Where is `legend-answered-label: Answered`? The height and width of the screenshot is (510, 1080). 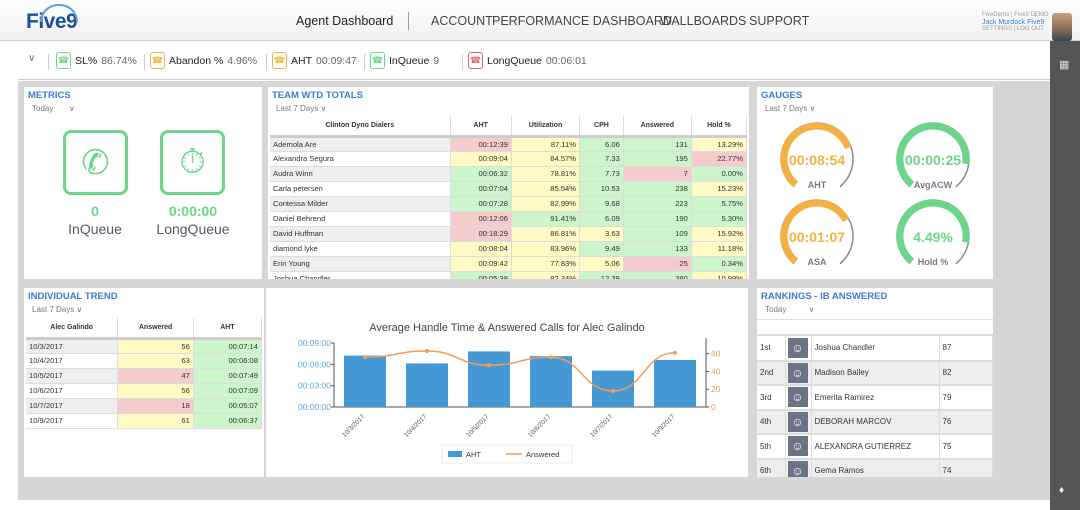 legend-answered-label: Answered is located at coordinates (542, 454).